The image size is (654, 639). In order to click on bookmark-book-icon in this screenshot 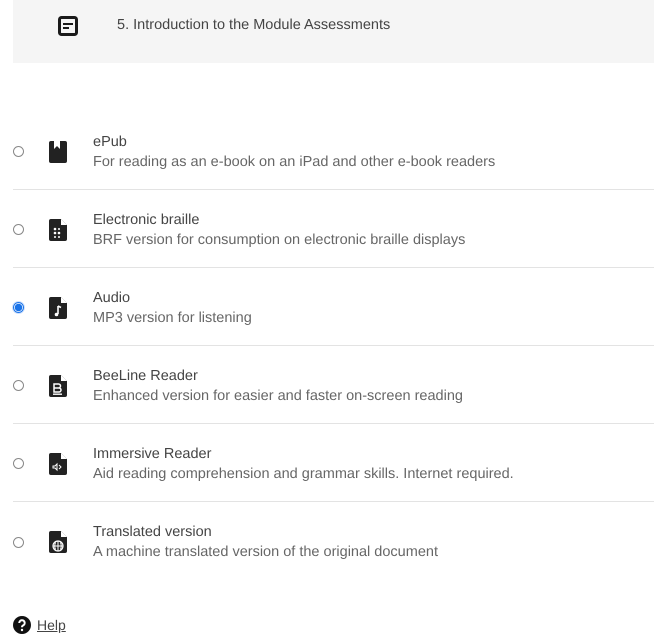, I will do `click(58, 152)`.